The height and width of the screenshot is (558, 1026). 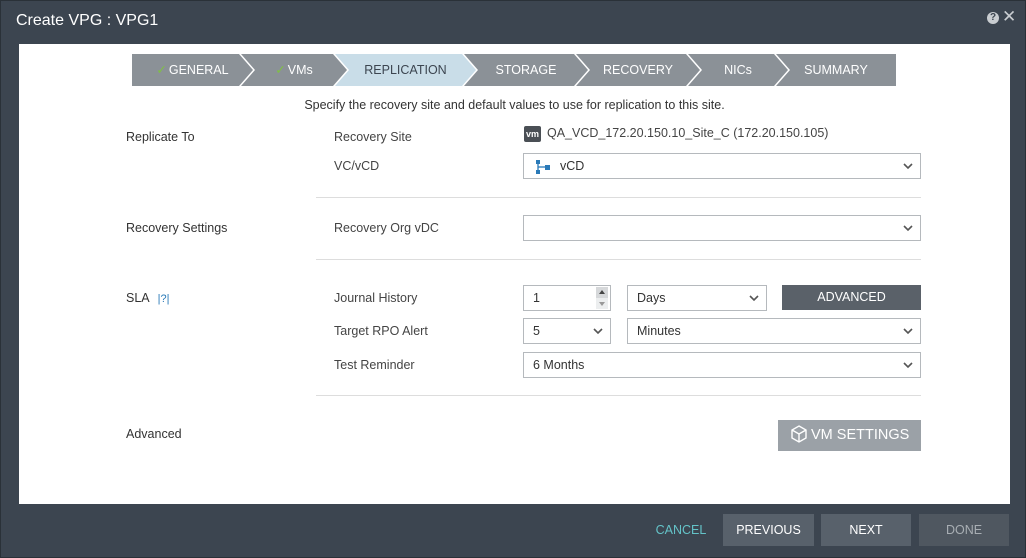 What do you see at coordinates (300, 70) in the screenshot?
I see `step-label: VMs` at bounding box center [300, 70].